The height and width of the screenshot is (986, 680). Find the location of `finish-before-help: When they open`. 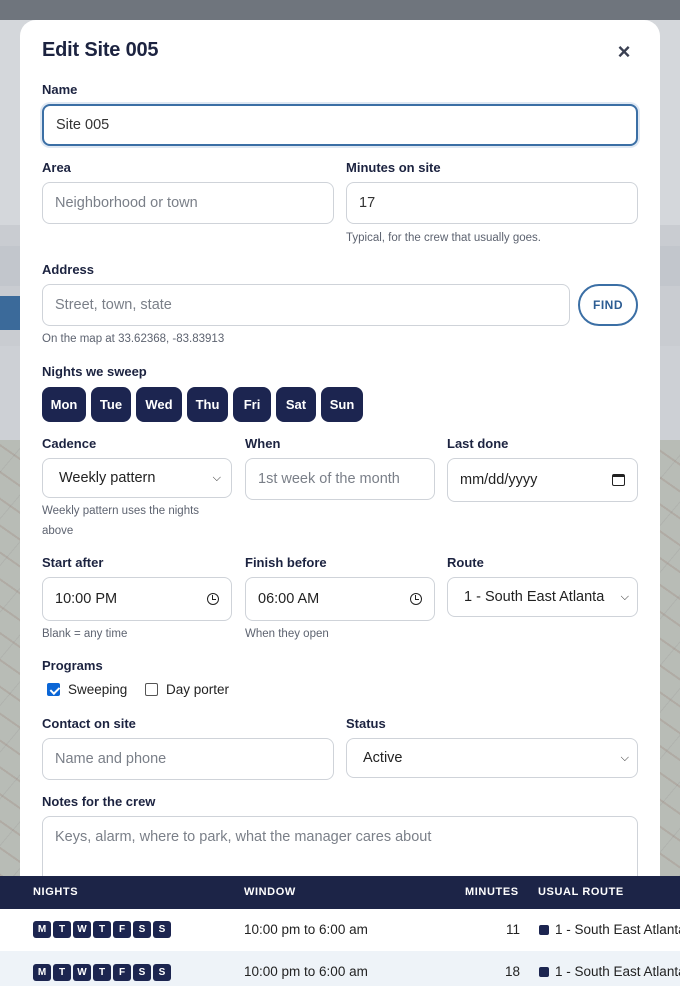

finish-before-help: When they open is located at coordinates (287, 634).